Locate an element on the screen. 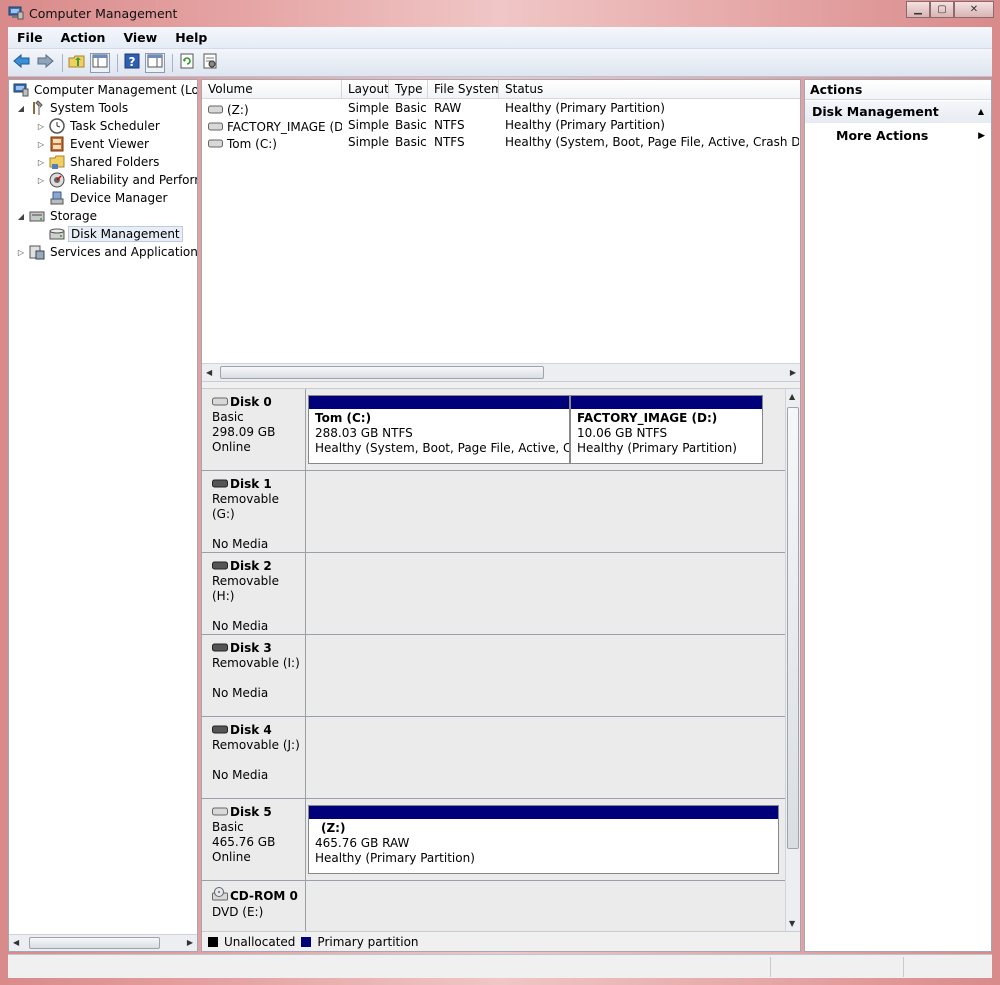  column-volume: Volume is located at coordinates (272, 89).